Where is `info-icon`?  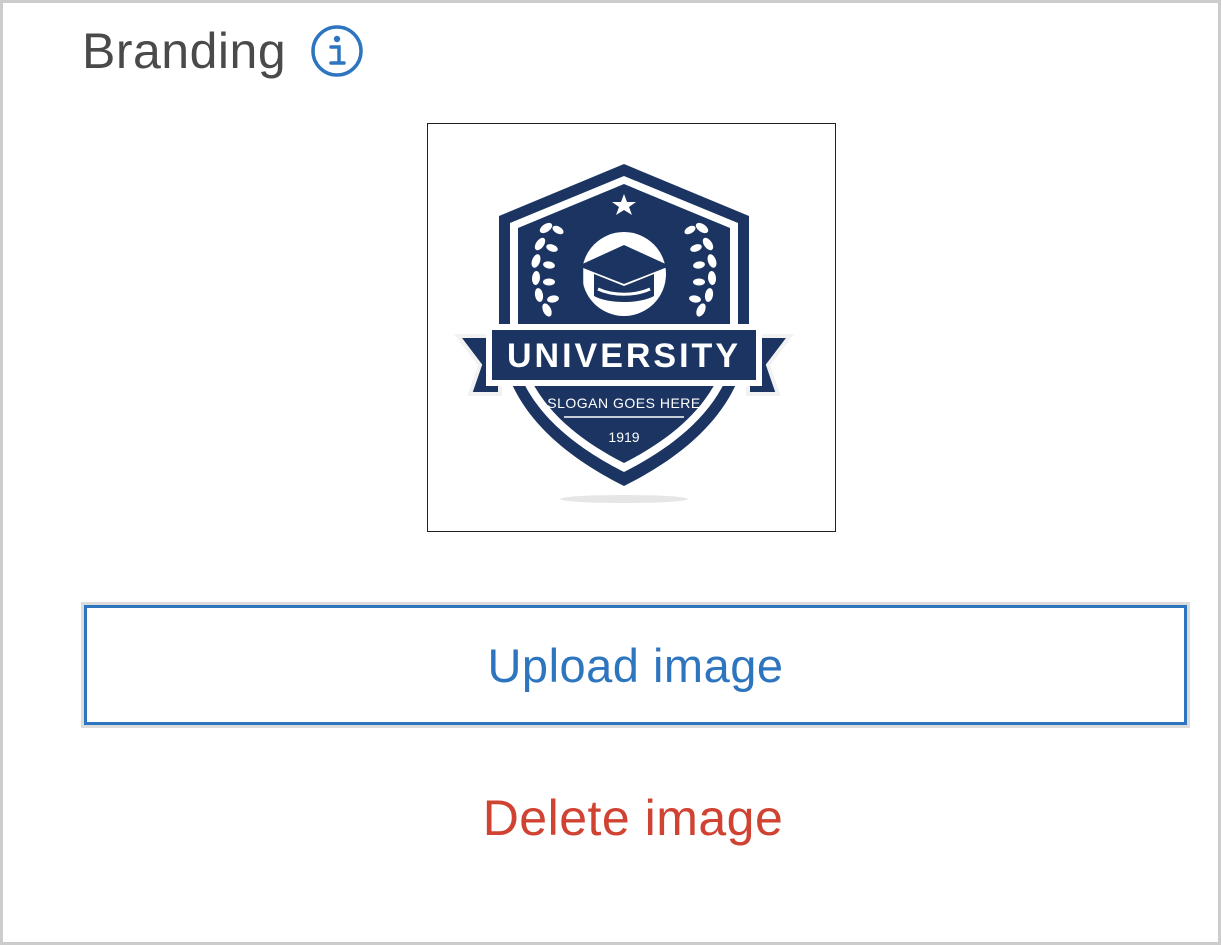 info-icon is located at coordinates (337, 51).